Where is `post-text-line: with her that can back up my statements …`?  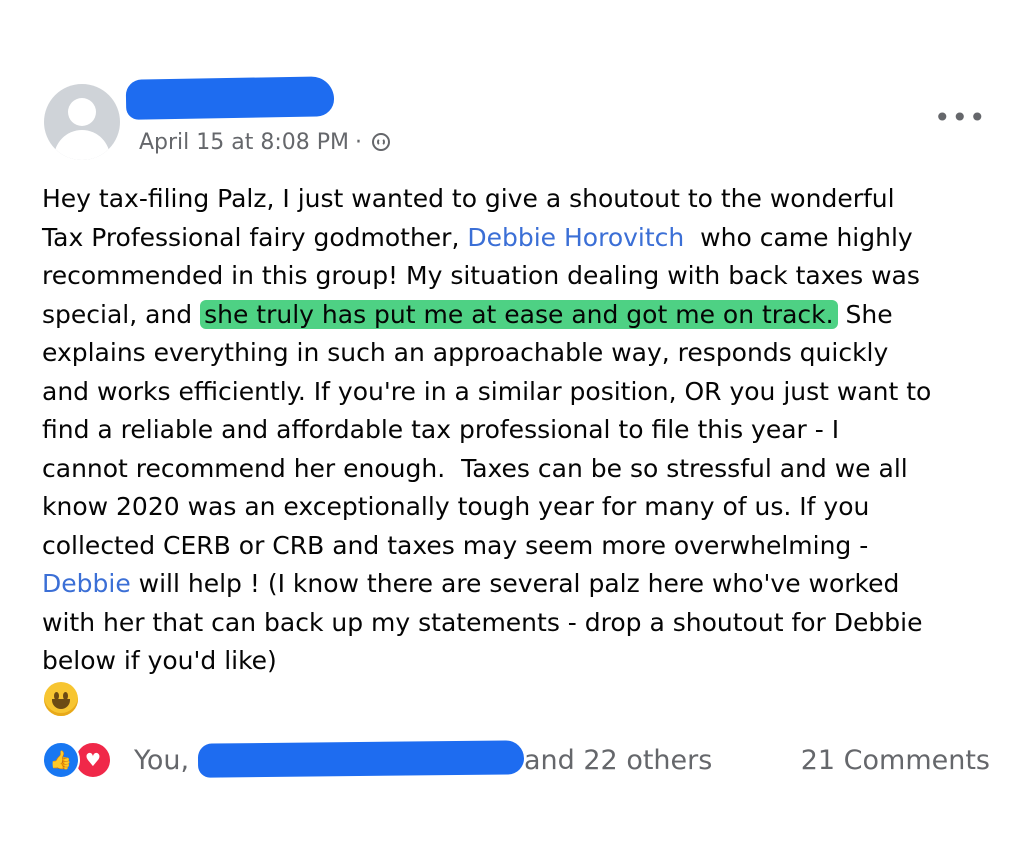 post-text-line: with her that can back up my statements … is located at coordinates (482, 622).